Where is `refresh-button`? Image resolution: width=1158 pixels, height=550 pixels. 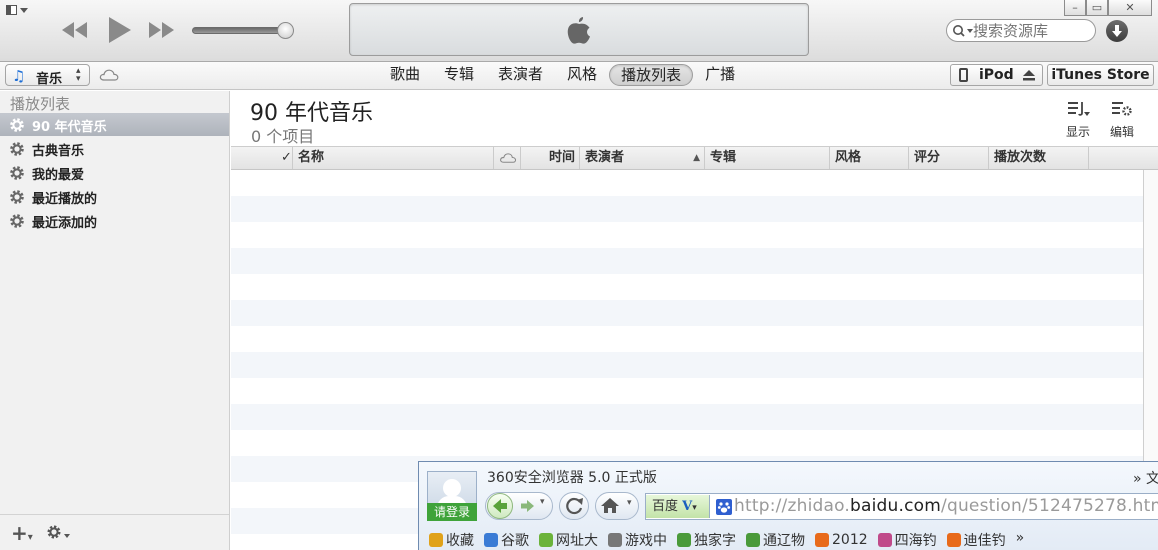
refresh-button is located at coordinates (574, 506).